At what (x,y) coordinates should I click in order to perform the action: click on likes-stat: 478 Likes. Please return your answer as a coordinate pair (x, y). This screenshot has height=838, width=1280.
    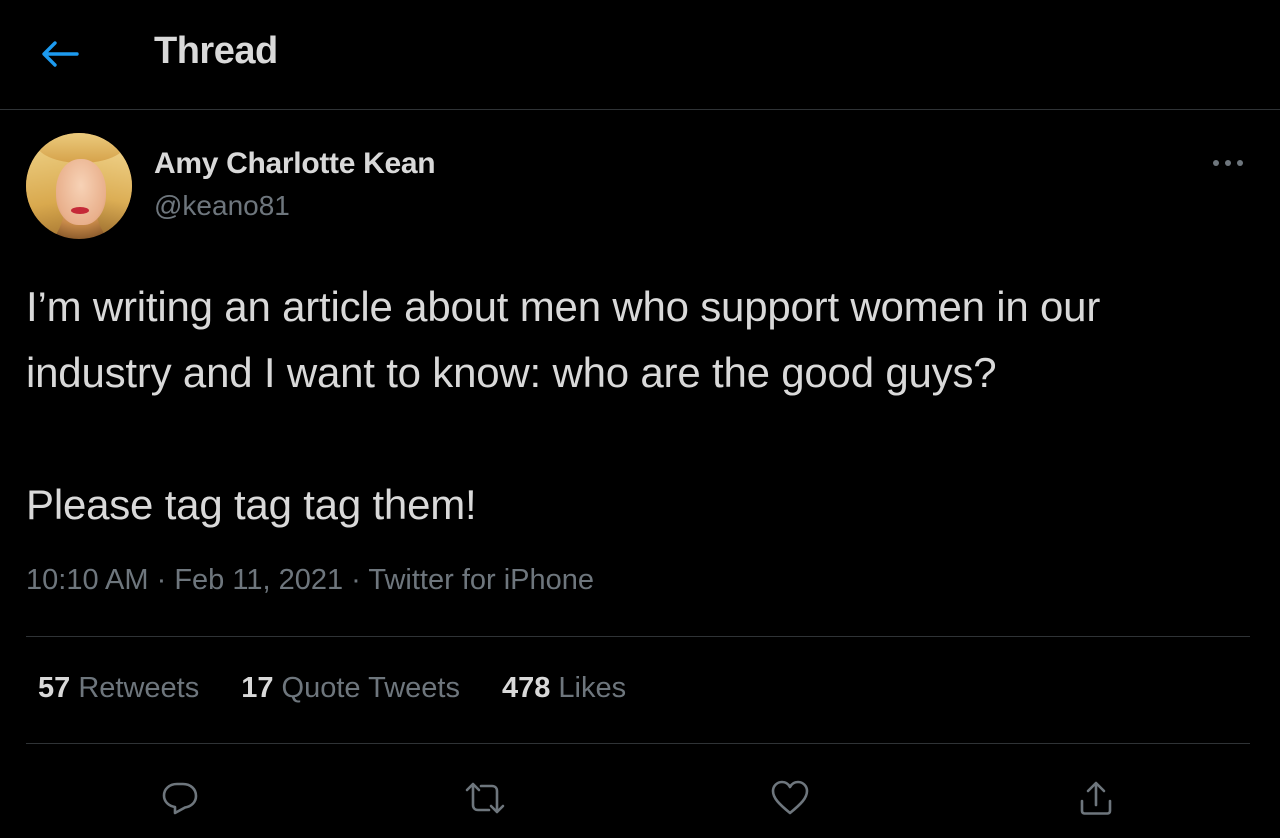
    Looking at the image, I should click on (564, 688).